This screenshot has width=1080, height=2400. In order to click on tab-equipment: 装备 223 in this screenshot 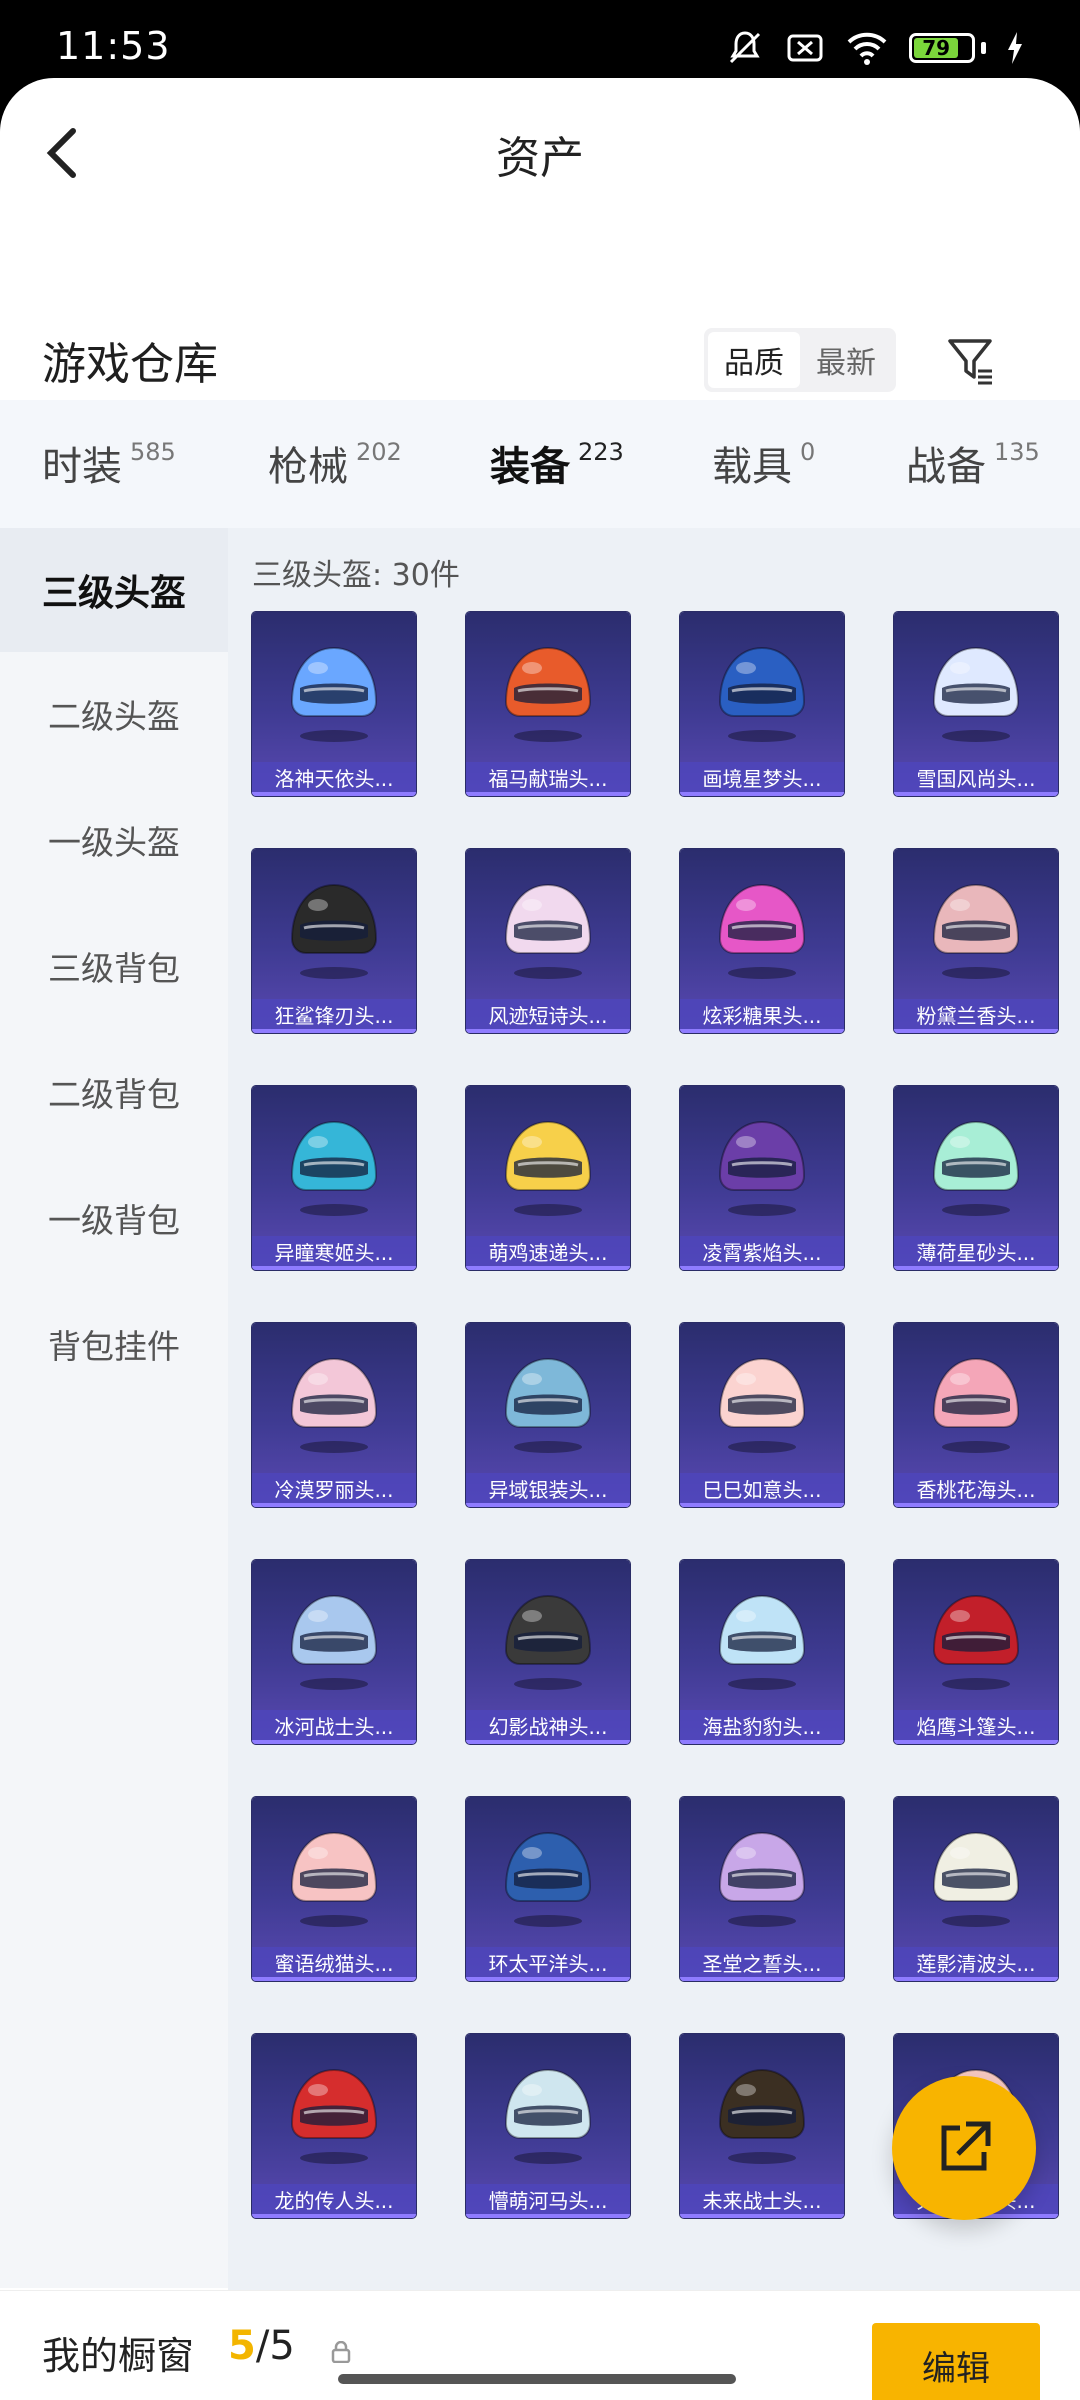, I will do `click(557, 463)`.